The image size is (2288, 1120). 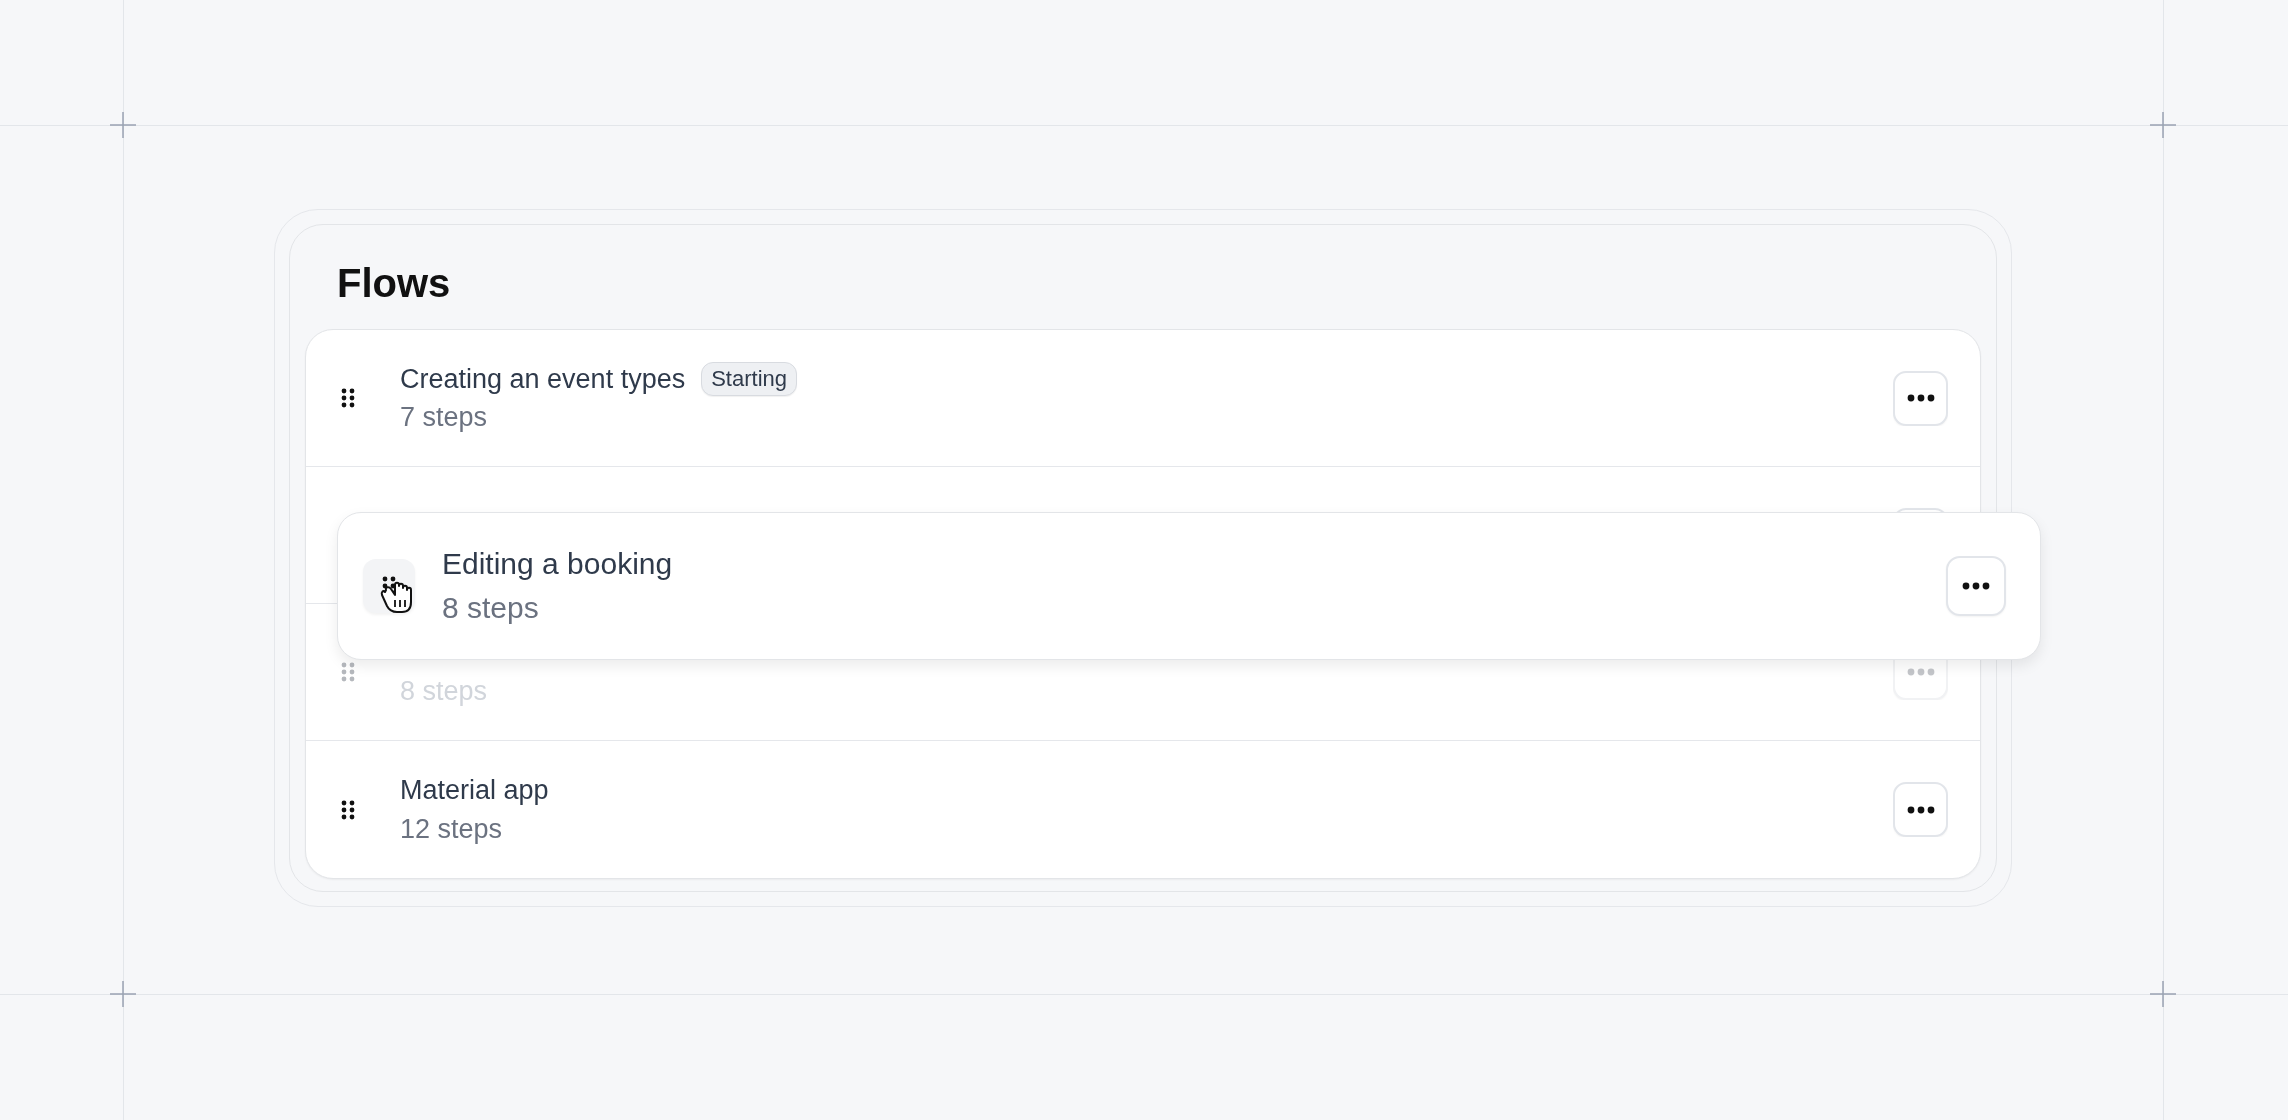 What do you see at coordinates (543, 379) in the screenshot?
I see `flow-title: Creating an event types` at bounding box center [543, 379].